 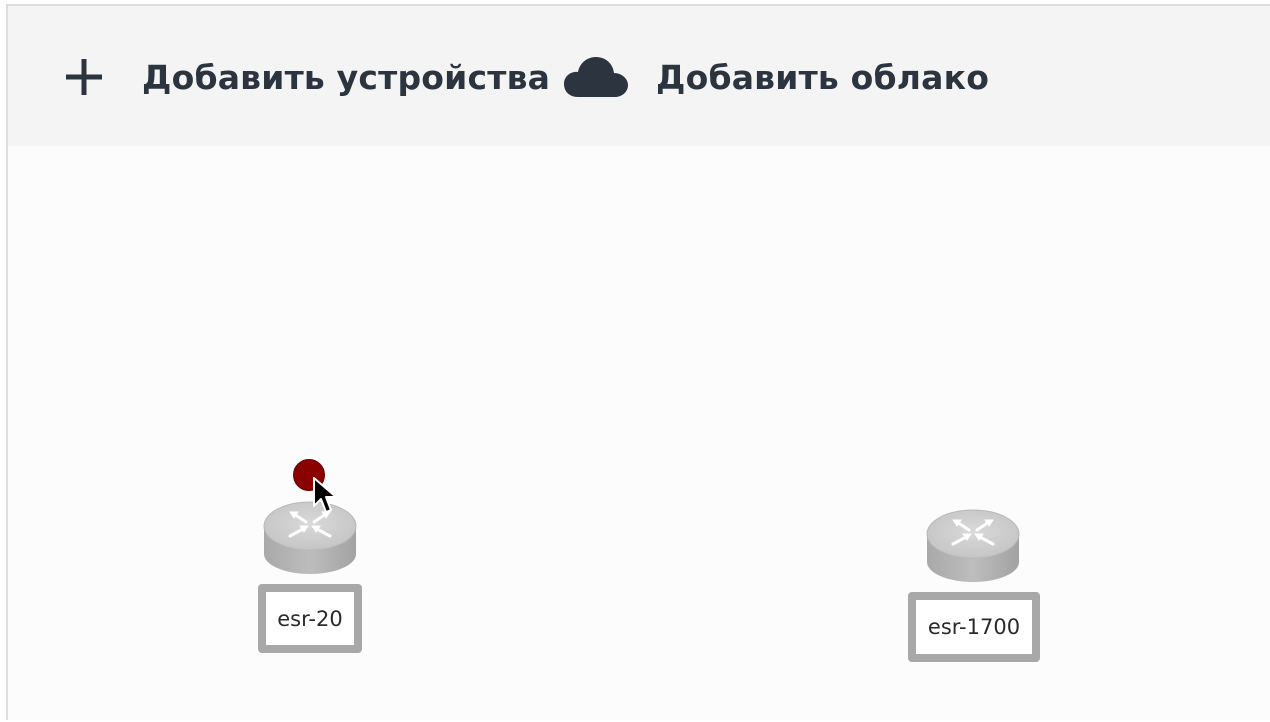 What do you see at coordinates (310, 618) in the screenshot?
I see `device-name-label: esr-20` at bounding box center [310, 618].